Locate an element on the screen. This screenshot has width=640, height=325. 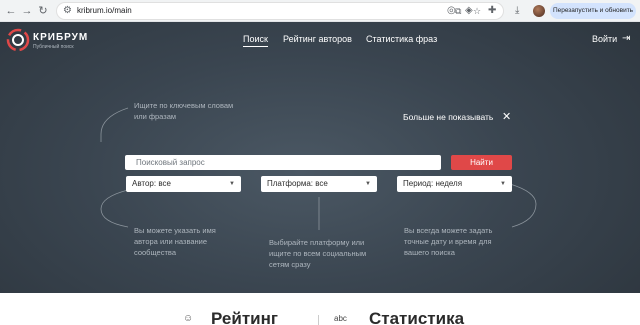
author-filter-label: Автор: все is located at coordinates (151, 183).